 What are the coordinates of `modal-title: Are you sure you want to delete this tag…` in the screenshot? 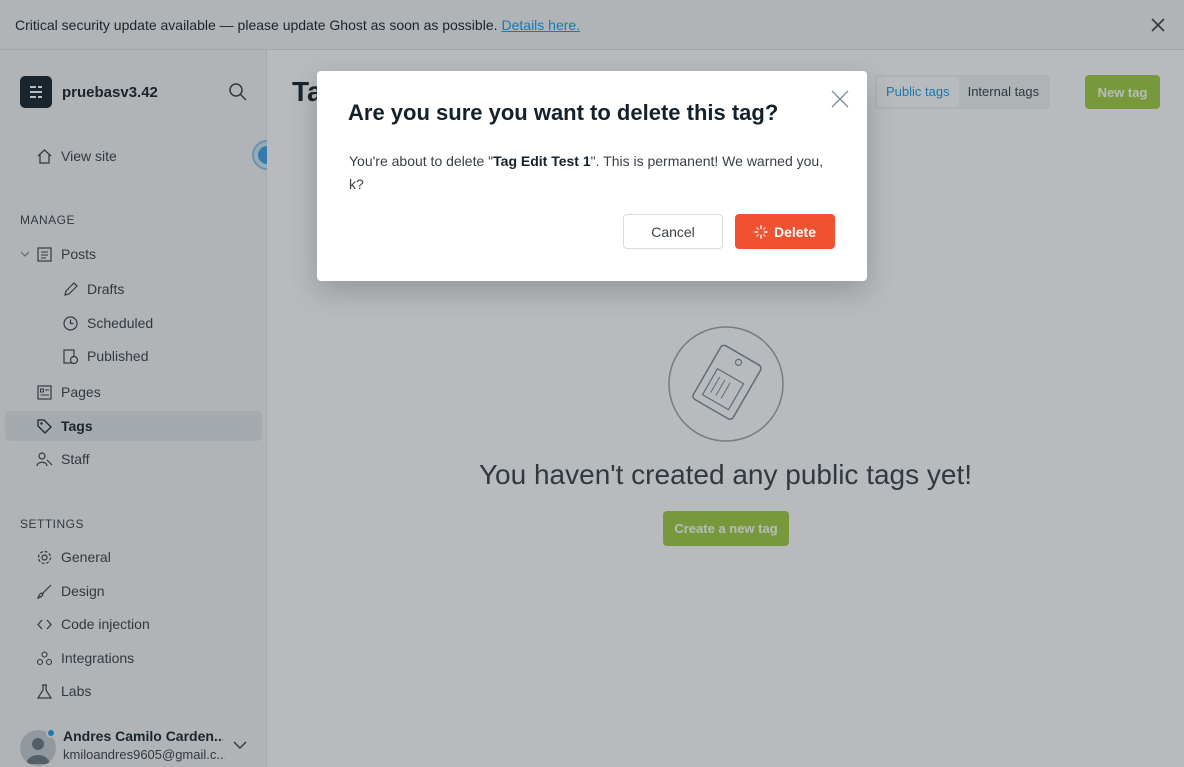 It's located at (563, 112).